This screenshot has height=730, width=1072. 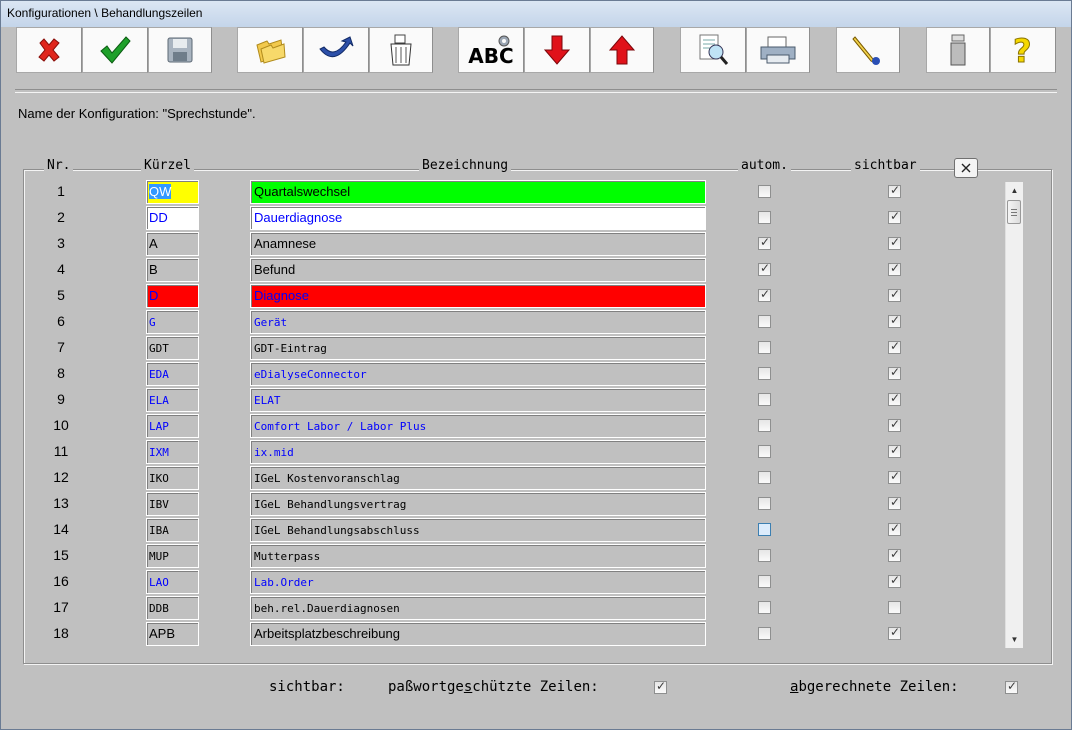 I want to click on undo-button, so click(x=336, y=50).